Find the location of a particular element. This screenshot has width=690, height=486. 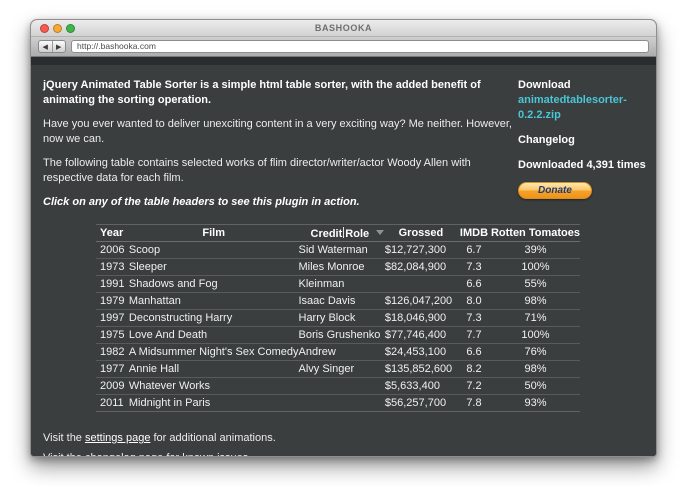

cell-grossed: $18,046,900 is located at coordinates (420, 318).